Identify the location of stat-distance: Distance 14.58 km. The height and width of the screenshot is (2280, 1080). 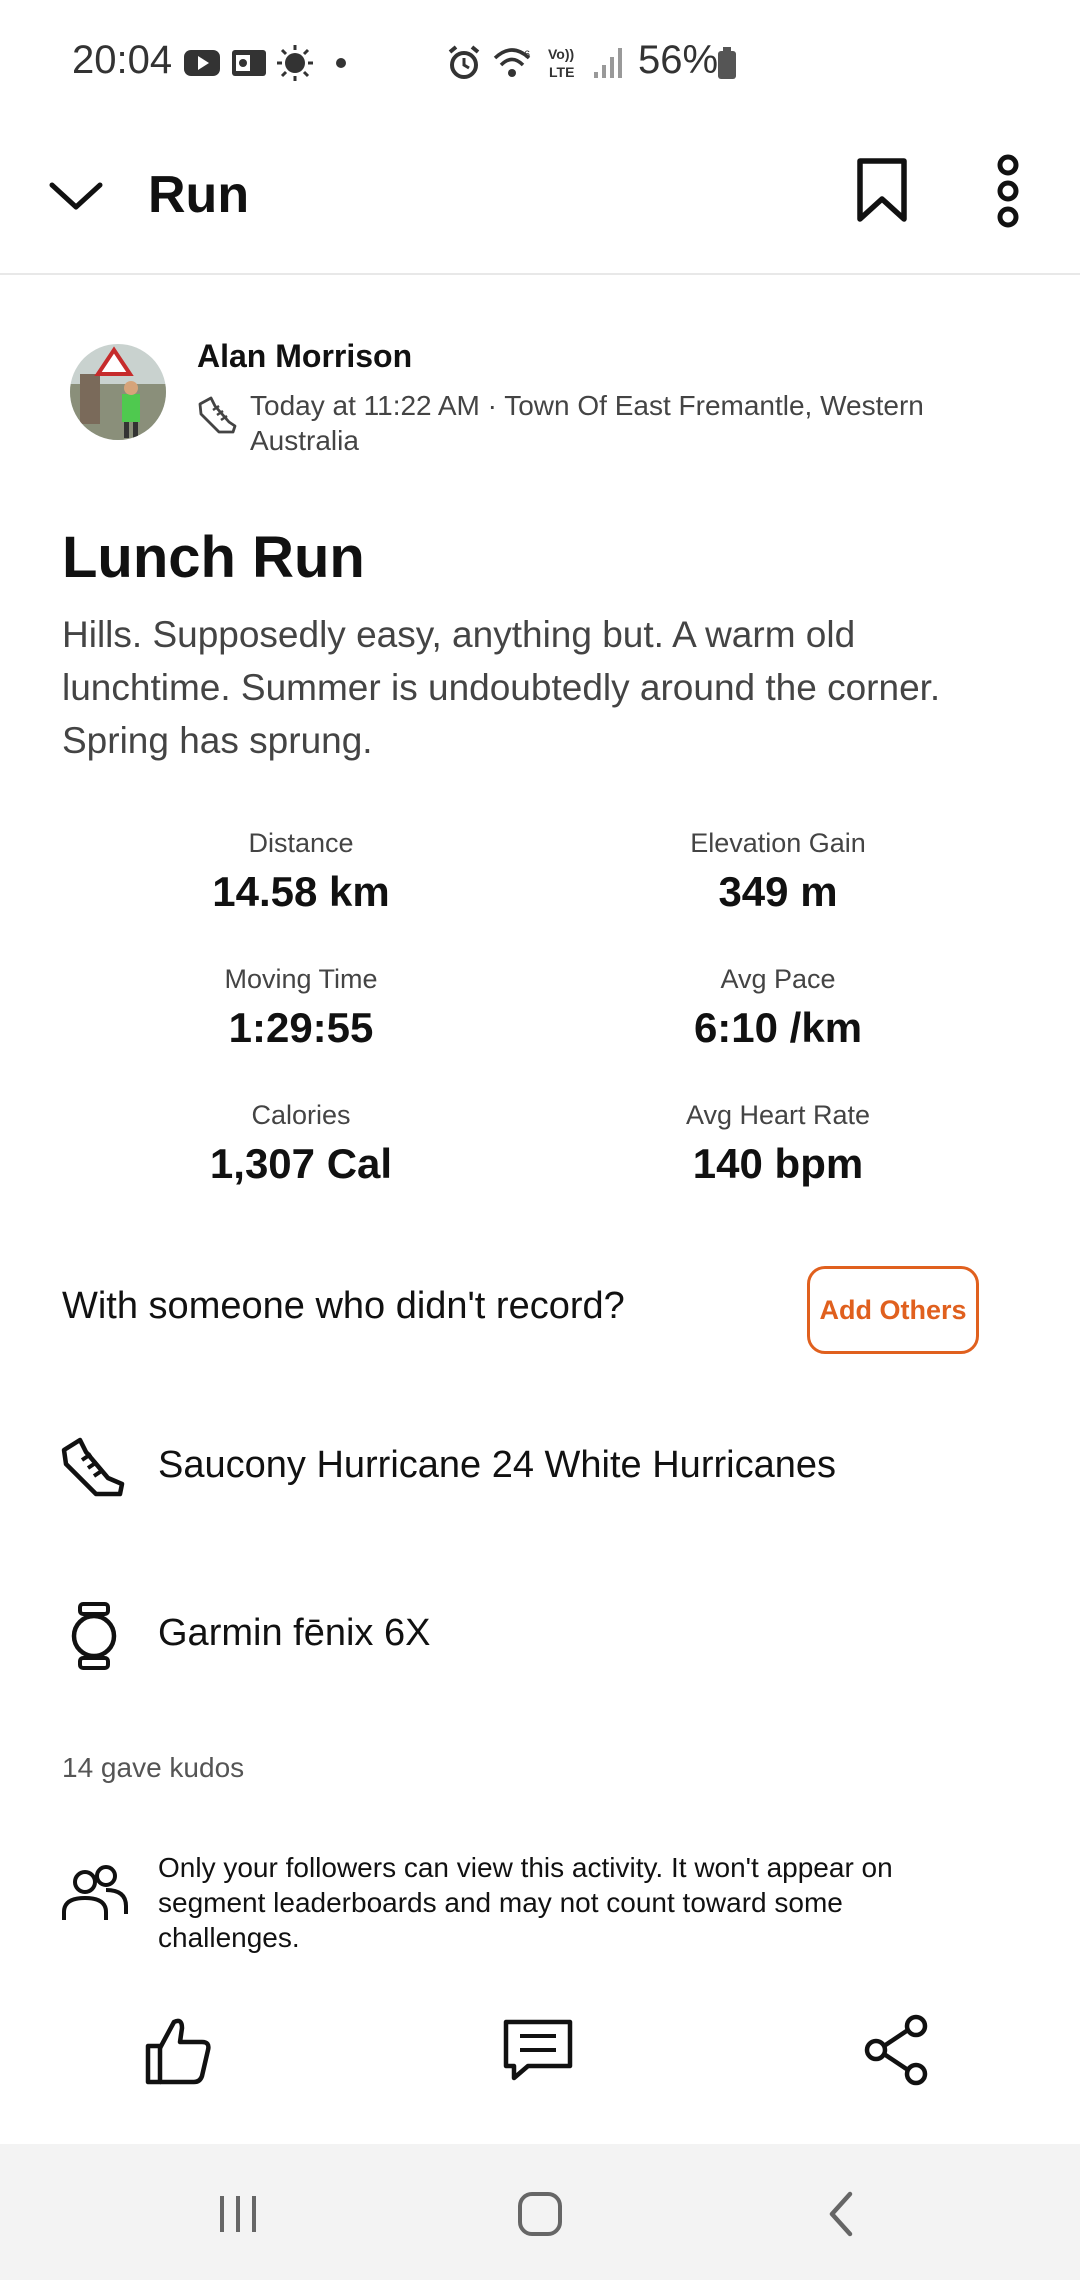
(301, 872).